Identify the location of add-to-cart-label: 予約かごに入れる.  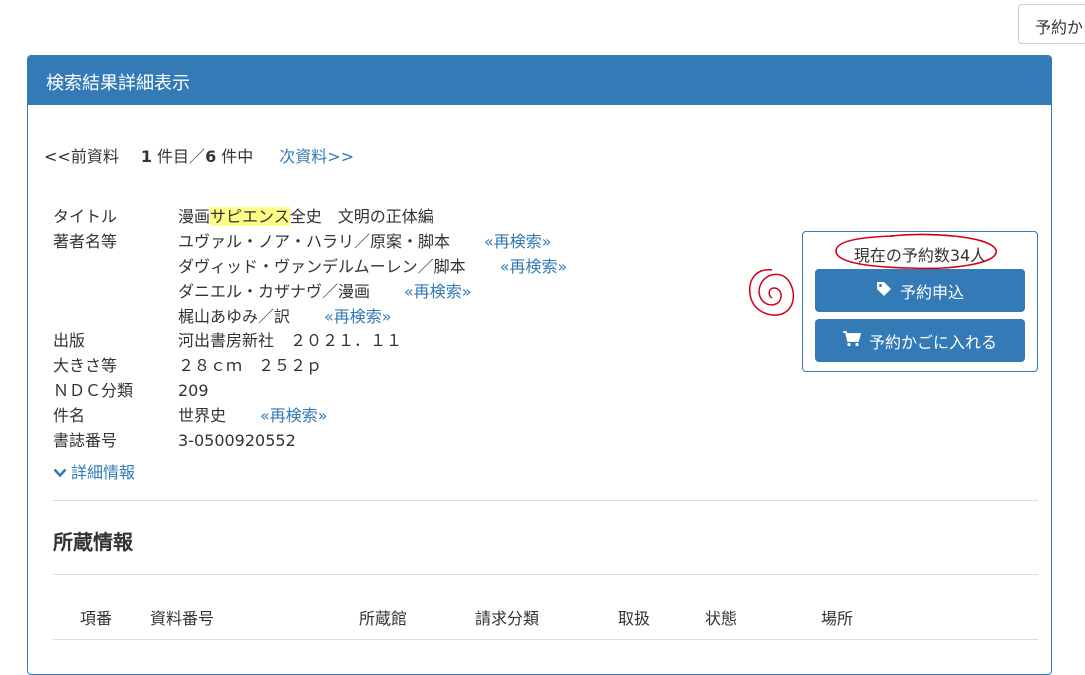
(932, 342).